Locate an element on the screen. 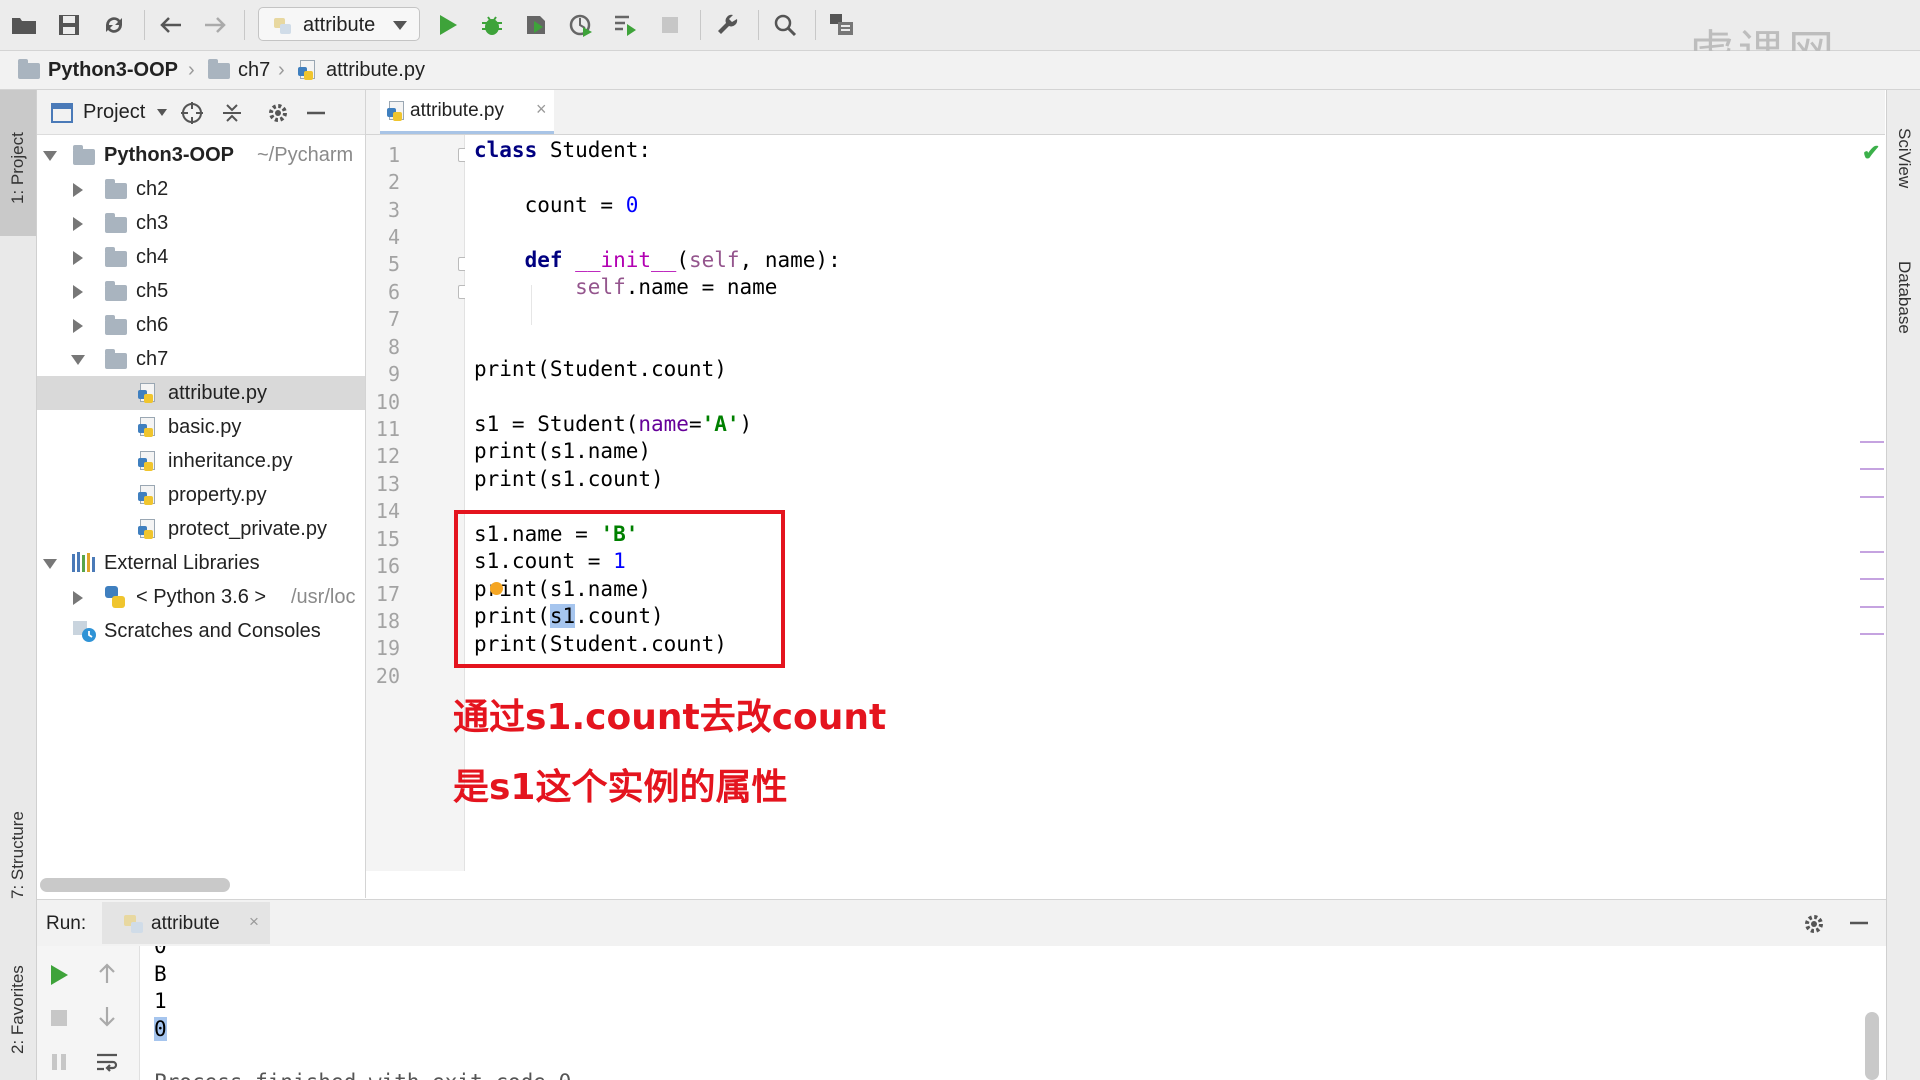 The width and height of the screenshot is (1920, 1080). right-tool-strip: SciView Database is located at coordinates (1903, 585).